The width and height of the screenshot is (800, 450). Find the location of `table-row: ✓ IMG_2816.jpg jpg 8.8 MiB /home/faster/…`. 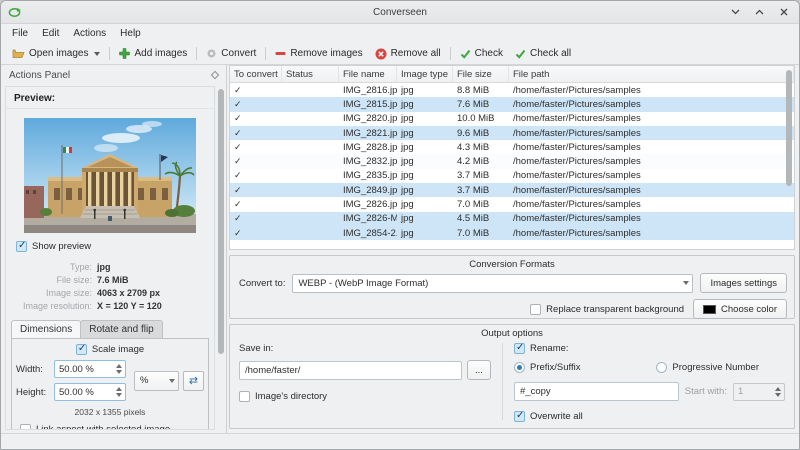

table-row: ✓ IMG_2816.jpg jpg 8.8 MiB /home/faster/… is located at coordinates (512, 90).